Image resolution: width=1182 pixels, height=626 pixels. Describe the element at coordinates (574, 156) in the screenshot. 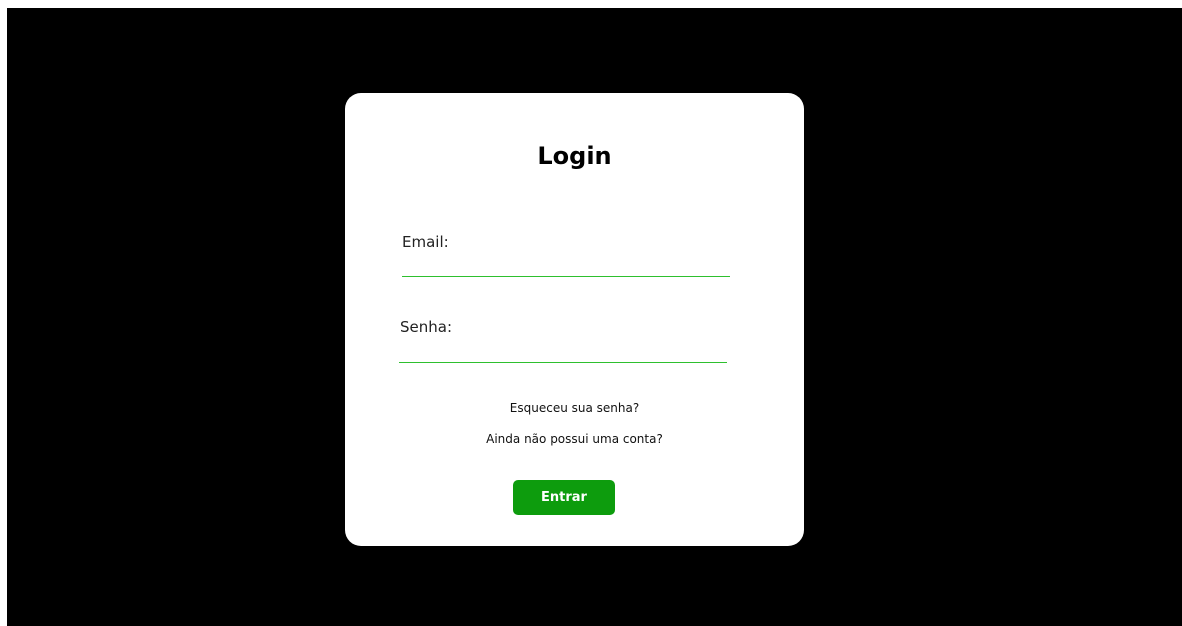

I see `page-title: Login` at that location.